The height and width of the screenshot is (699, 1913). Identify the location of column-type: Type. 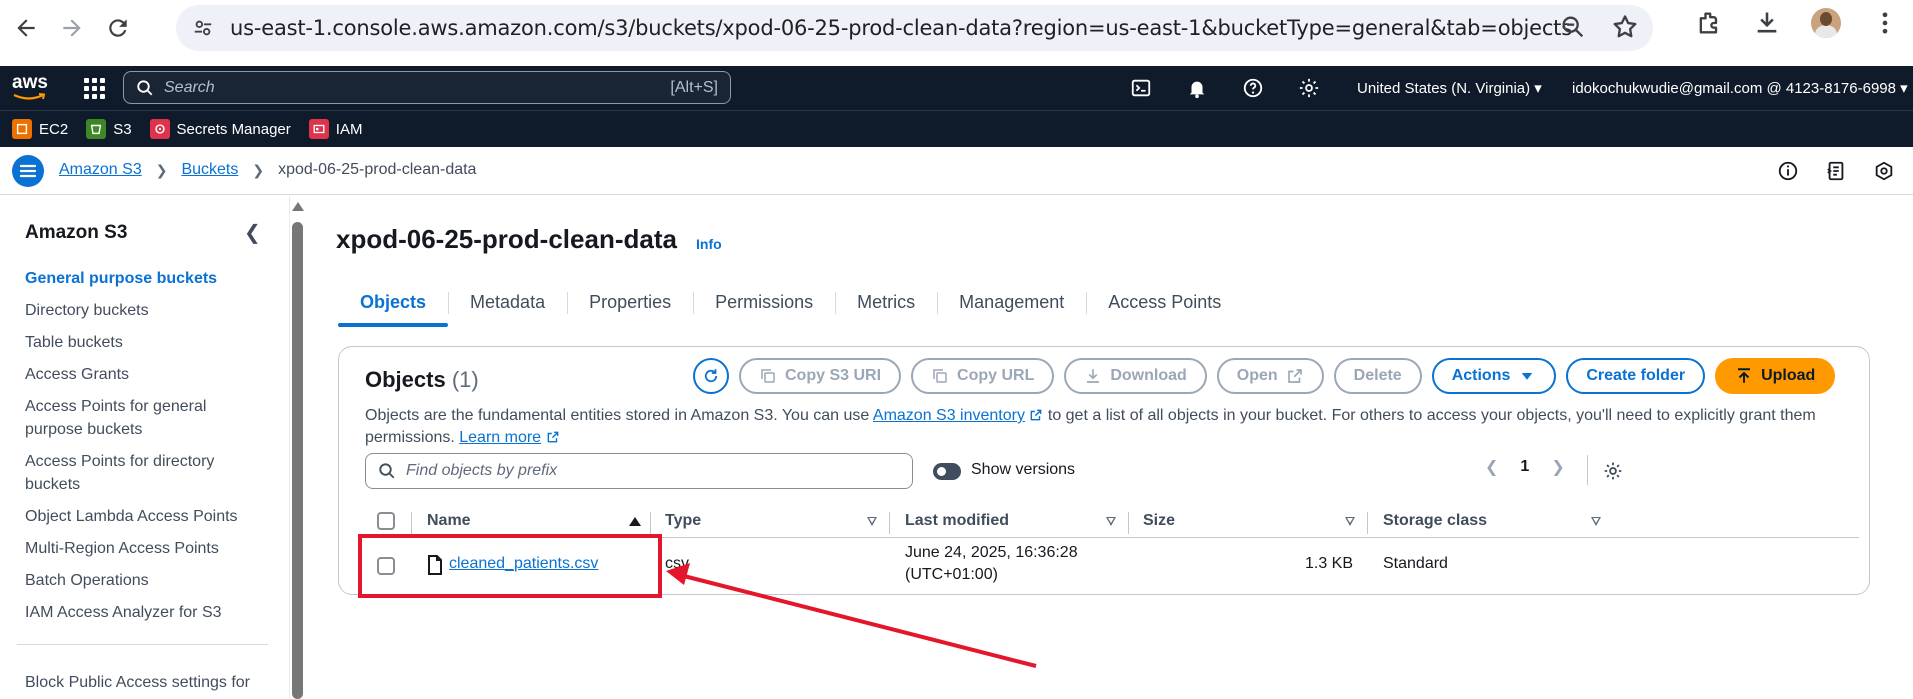
(683, 521).